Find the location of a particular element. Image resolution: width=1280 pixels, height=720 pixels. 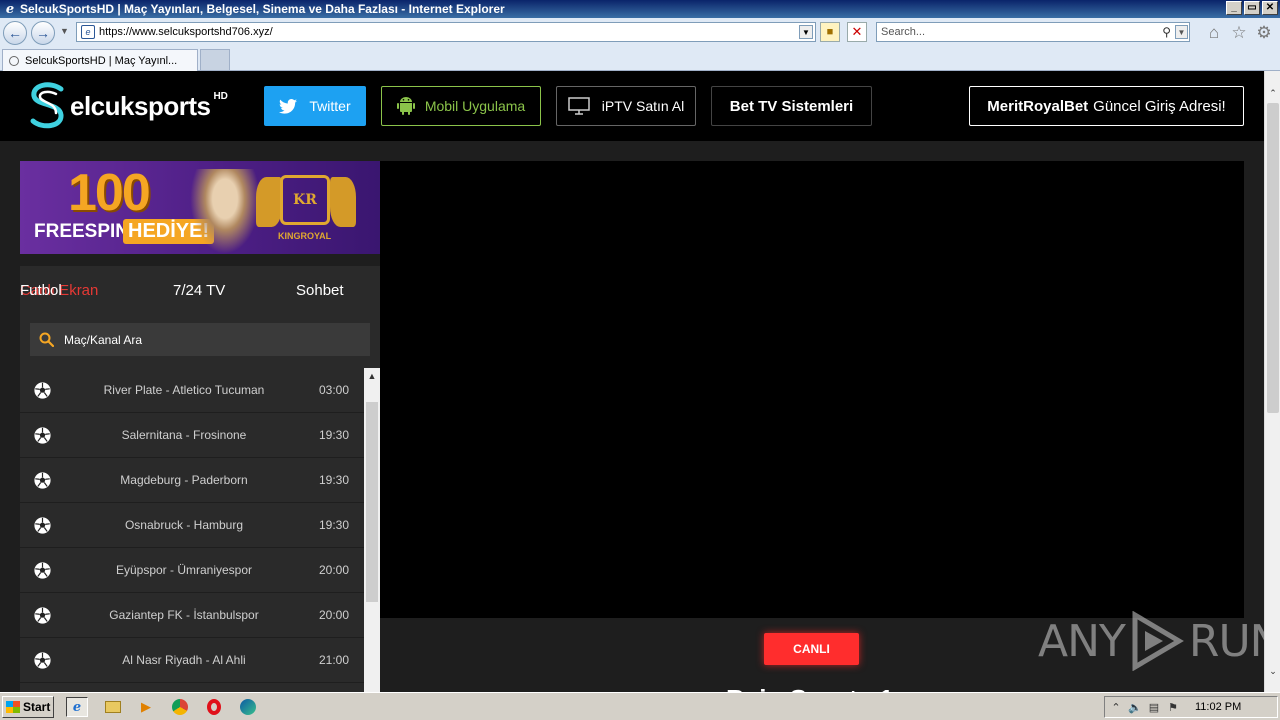

match-teams: Salernitana - Frosinone is located at coordinates (184, 435).